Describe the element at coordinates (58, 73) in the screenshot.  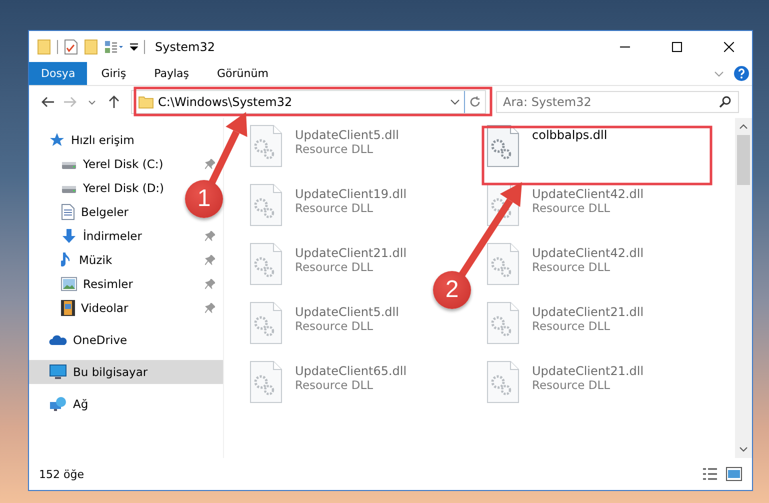
I see `ribbon-tab: Dosya` at that location.